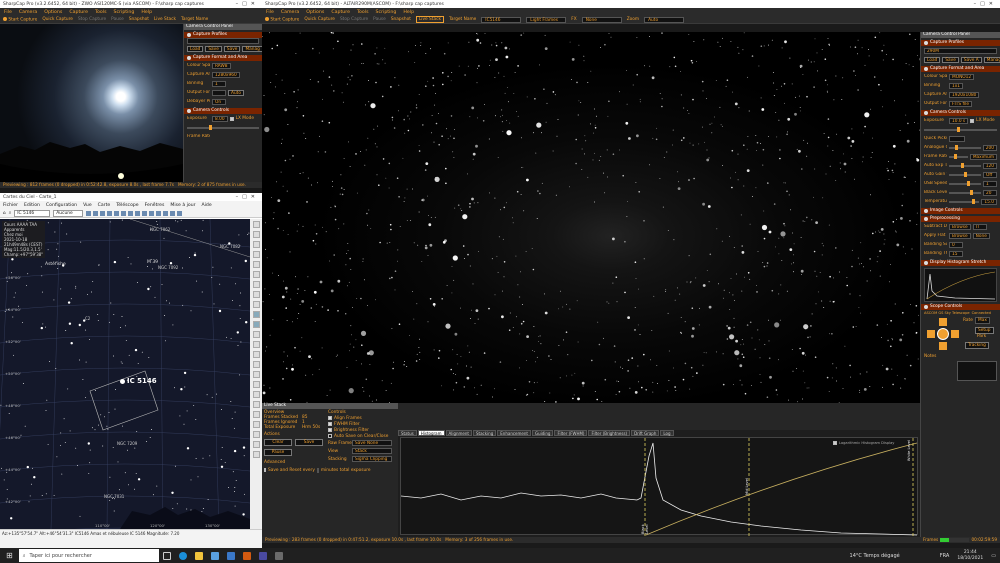  I want to click on output-format-value, so click(219, 92).